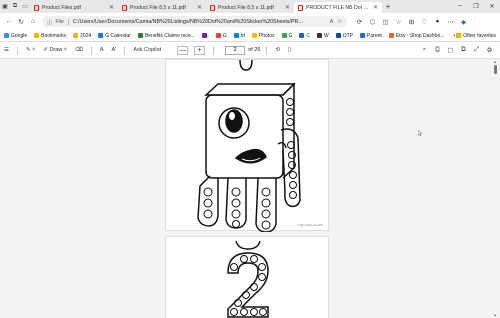 The image size is (500, 318). Describe the element at coordinates (102, 50) in the screenshot. I see `text-icon: A` at that location.